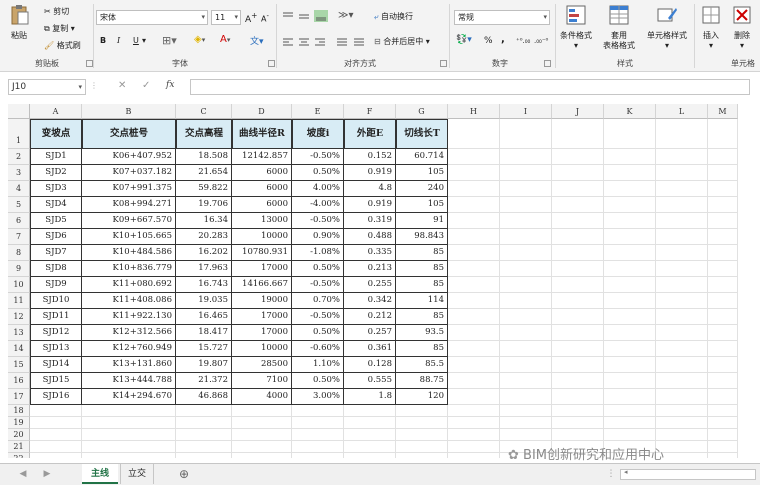 The image size is (760, 492). Describe the element at coordinates (56, 269) in the screenshot. I see `table-cell: SJD8` at that location.